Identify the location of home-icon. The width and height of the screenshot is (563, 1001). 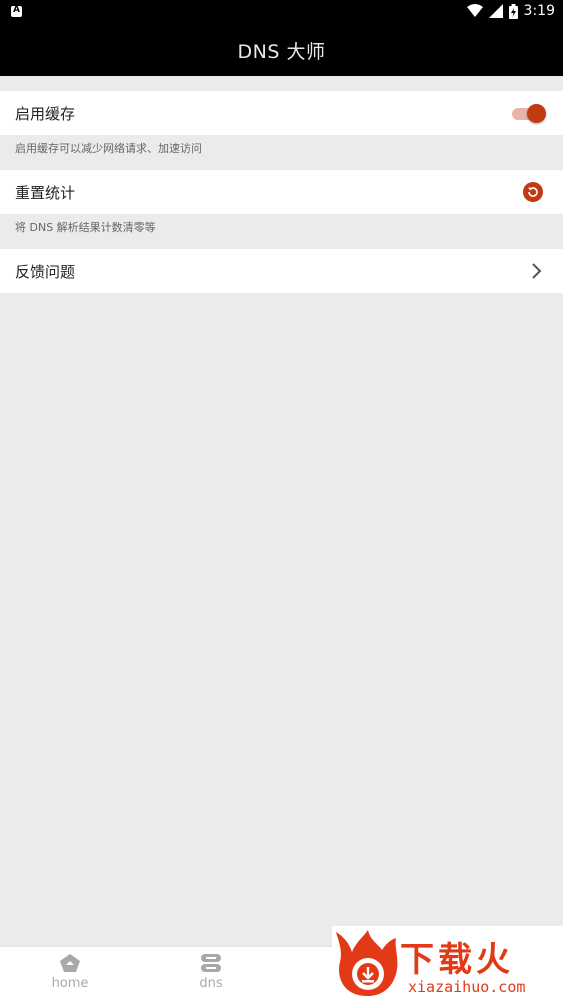
(70, 963).